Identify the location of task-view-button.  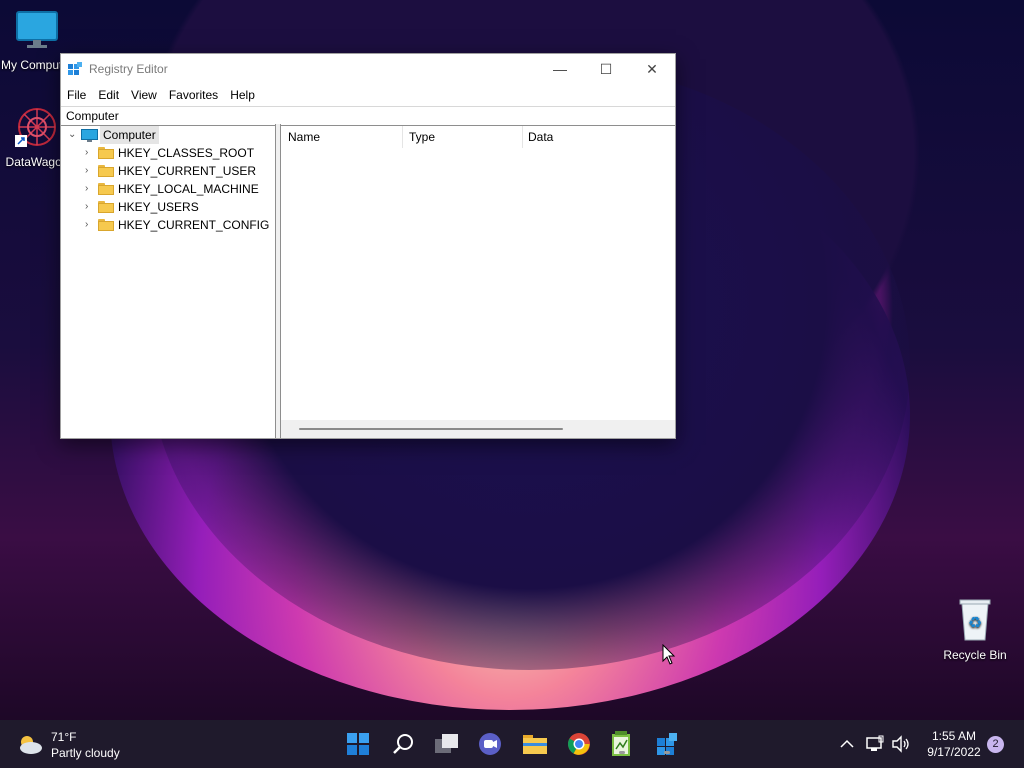
(447, 744).